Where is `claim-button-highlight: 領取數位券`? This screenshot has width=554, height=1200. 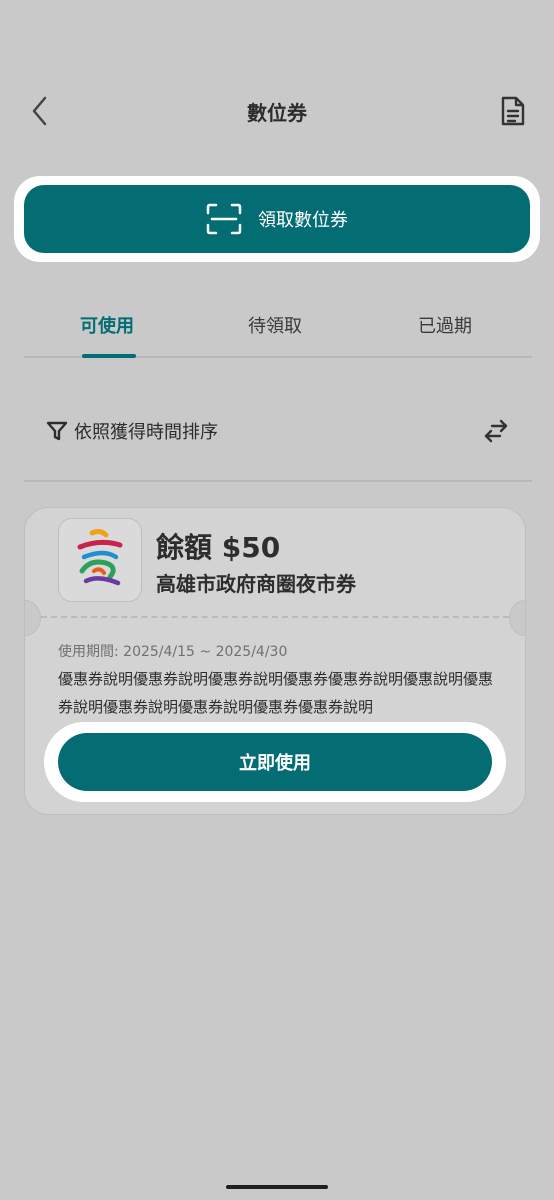
claim-button-highlight: 領取數位券 is located at coordinates (277, 219).